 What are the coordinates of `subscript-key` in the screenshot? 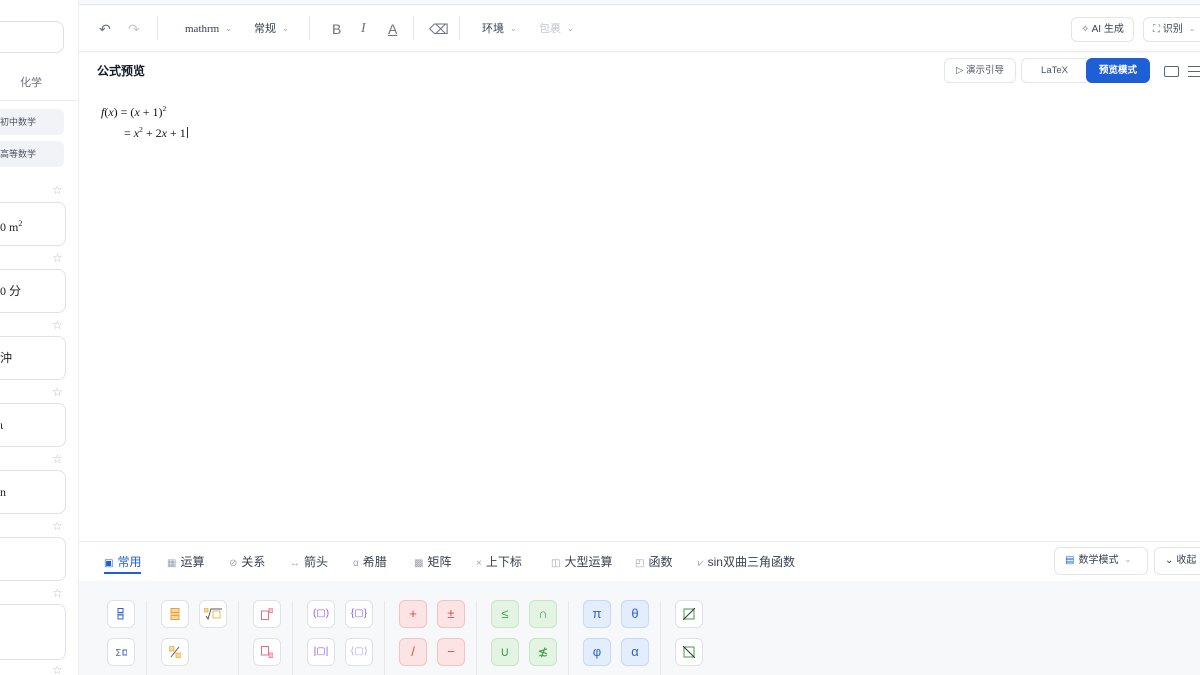 It's located at (267, 652).